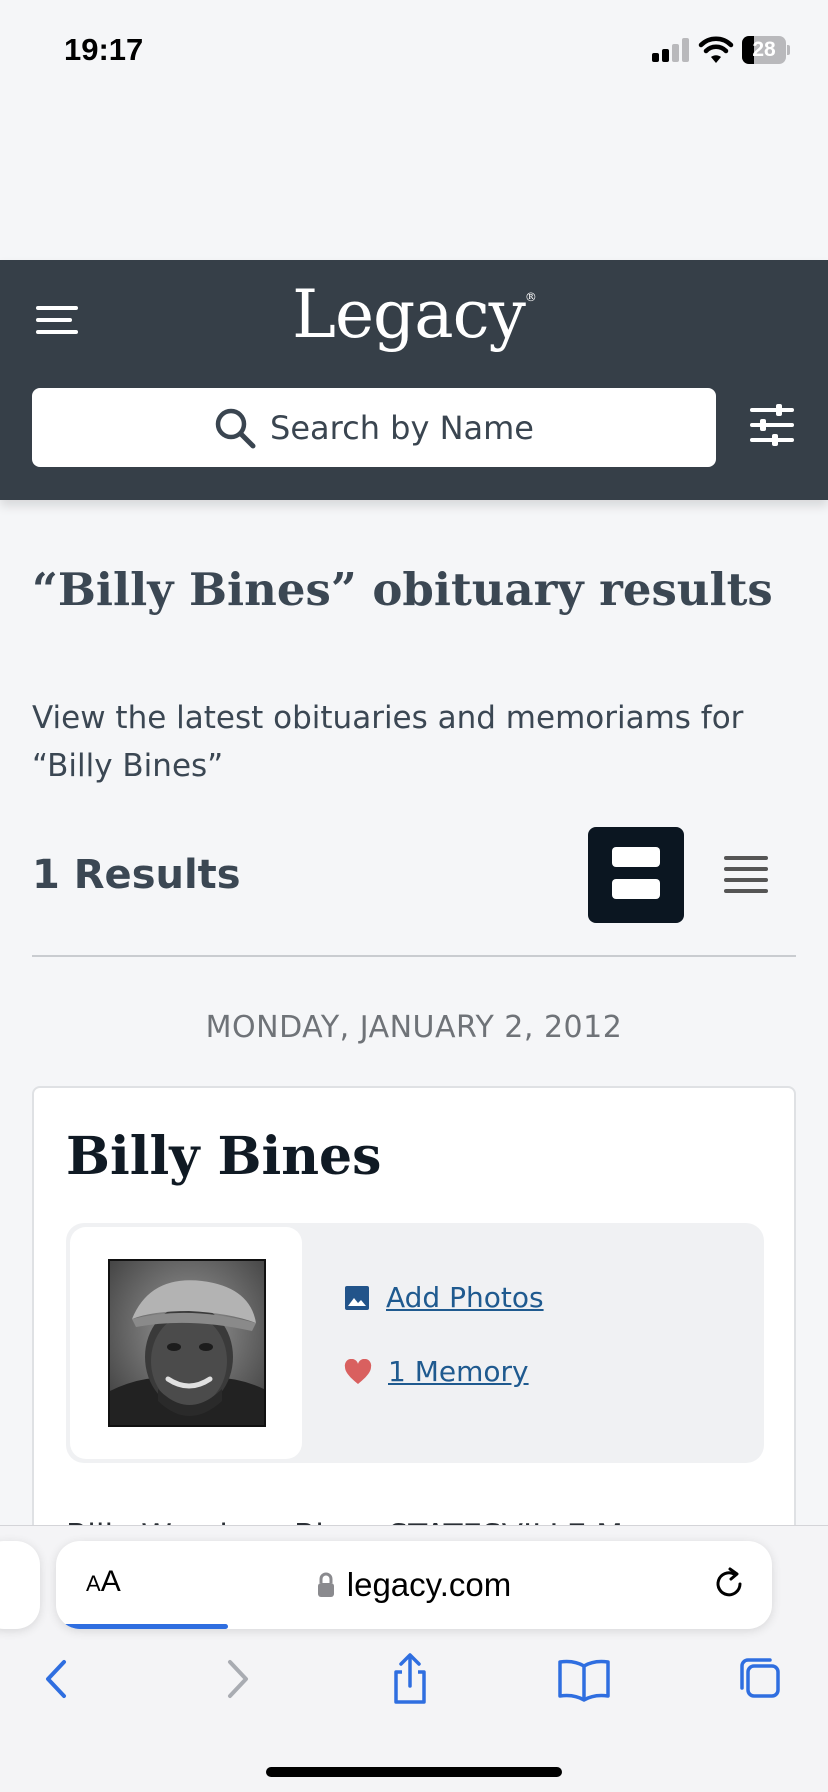 This screenshot has height=1792, width=828. Describe the element at coordinates (325, 1584) in the screenshot. I see `lock-icon` at that location.